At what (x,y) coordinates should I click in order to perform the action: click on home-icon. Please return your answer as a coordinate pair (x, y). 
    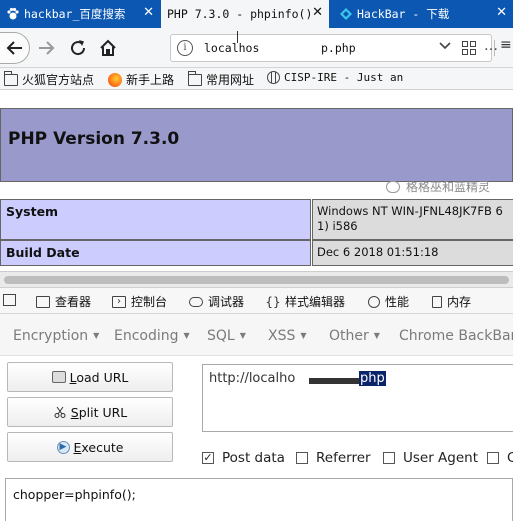
    Looking at the image, I should click on (108, 47).